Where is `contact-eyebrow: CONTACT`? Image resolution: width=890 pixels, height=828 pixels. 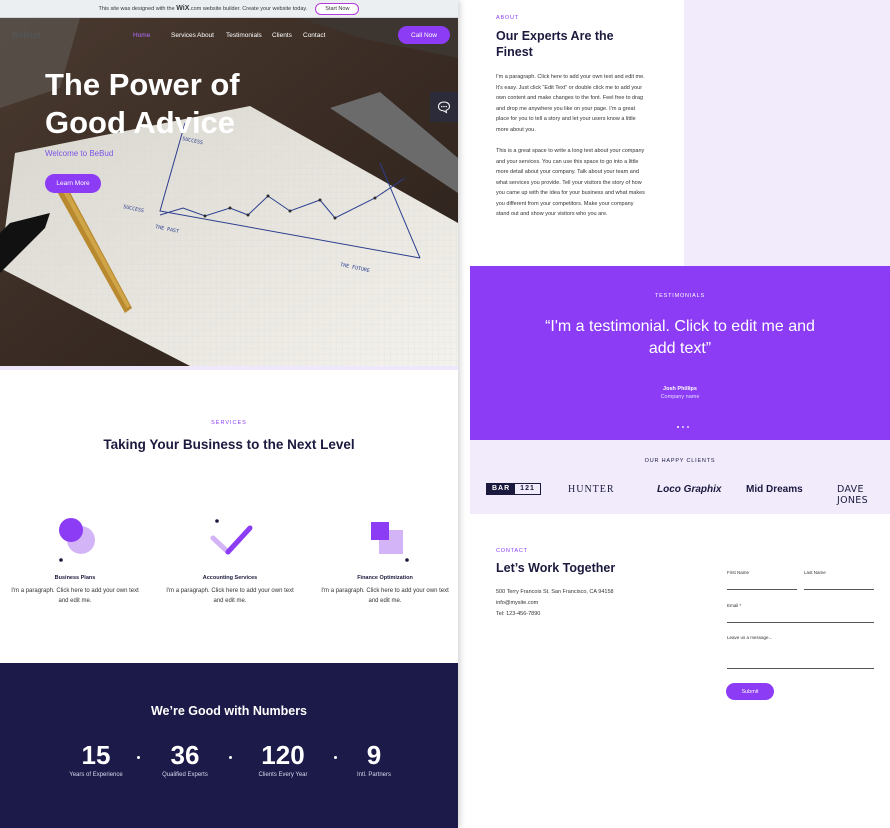 contact-eyebrow: CONTACT is located at coordinates (512, 551).